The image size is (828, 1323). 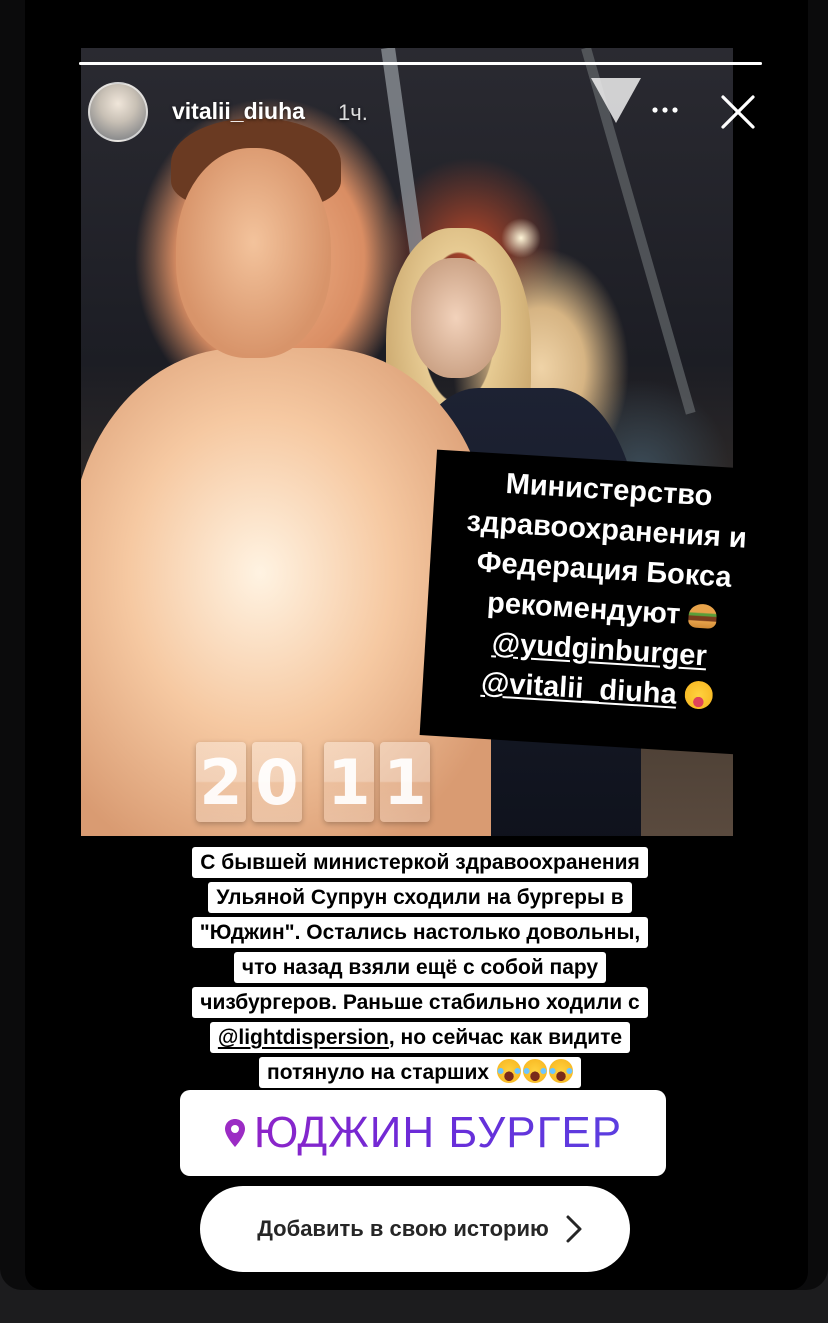 What do you see at coordinates (238, 111) in the screenshot?
I see `username: vitalii_diuha` at bounding box center [238, 111].